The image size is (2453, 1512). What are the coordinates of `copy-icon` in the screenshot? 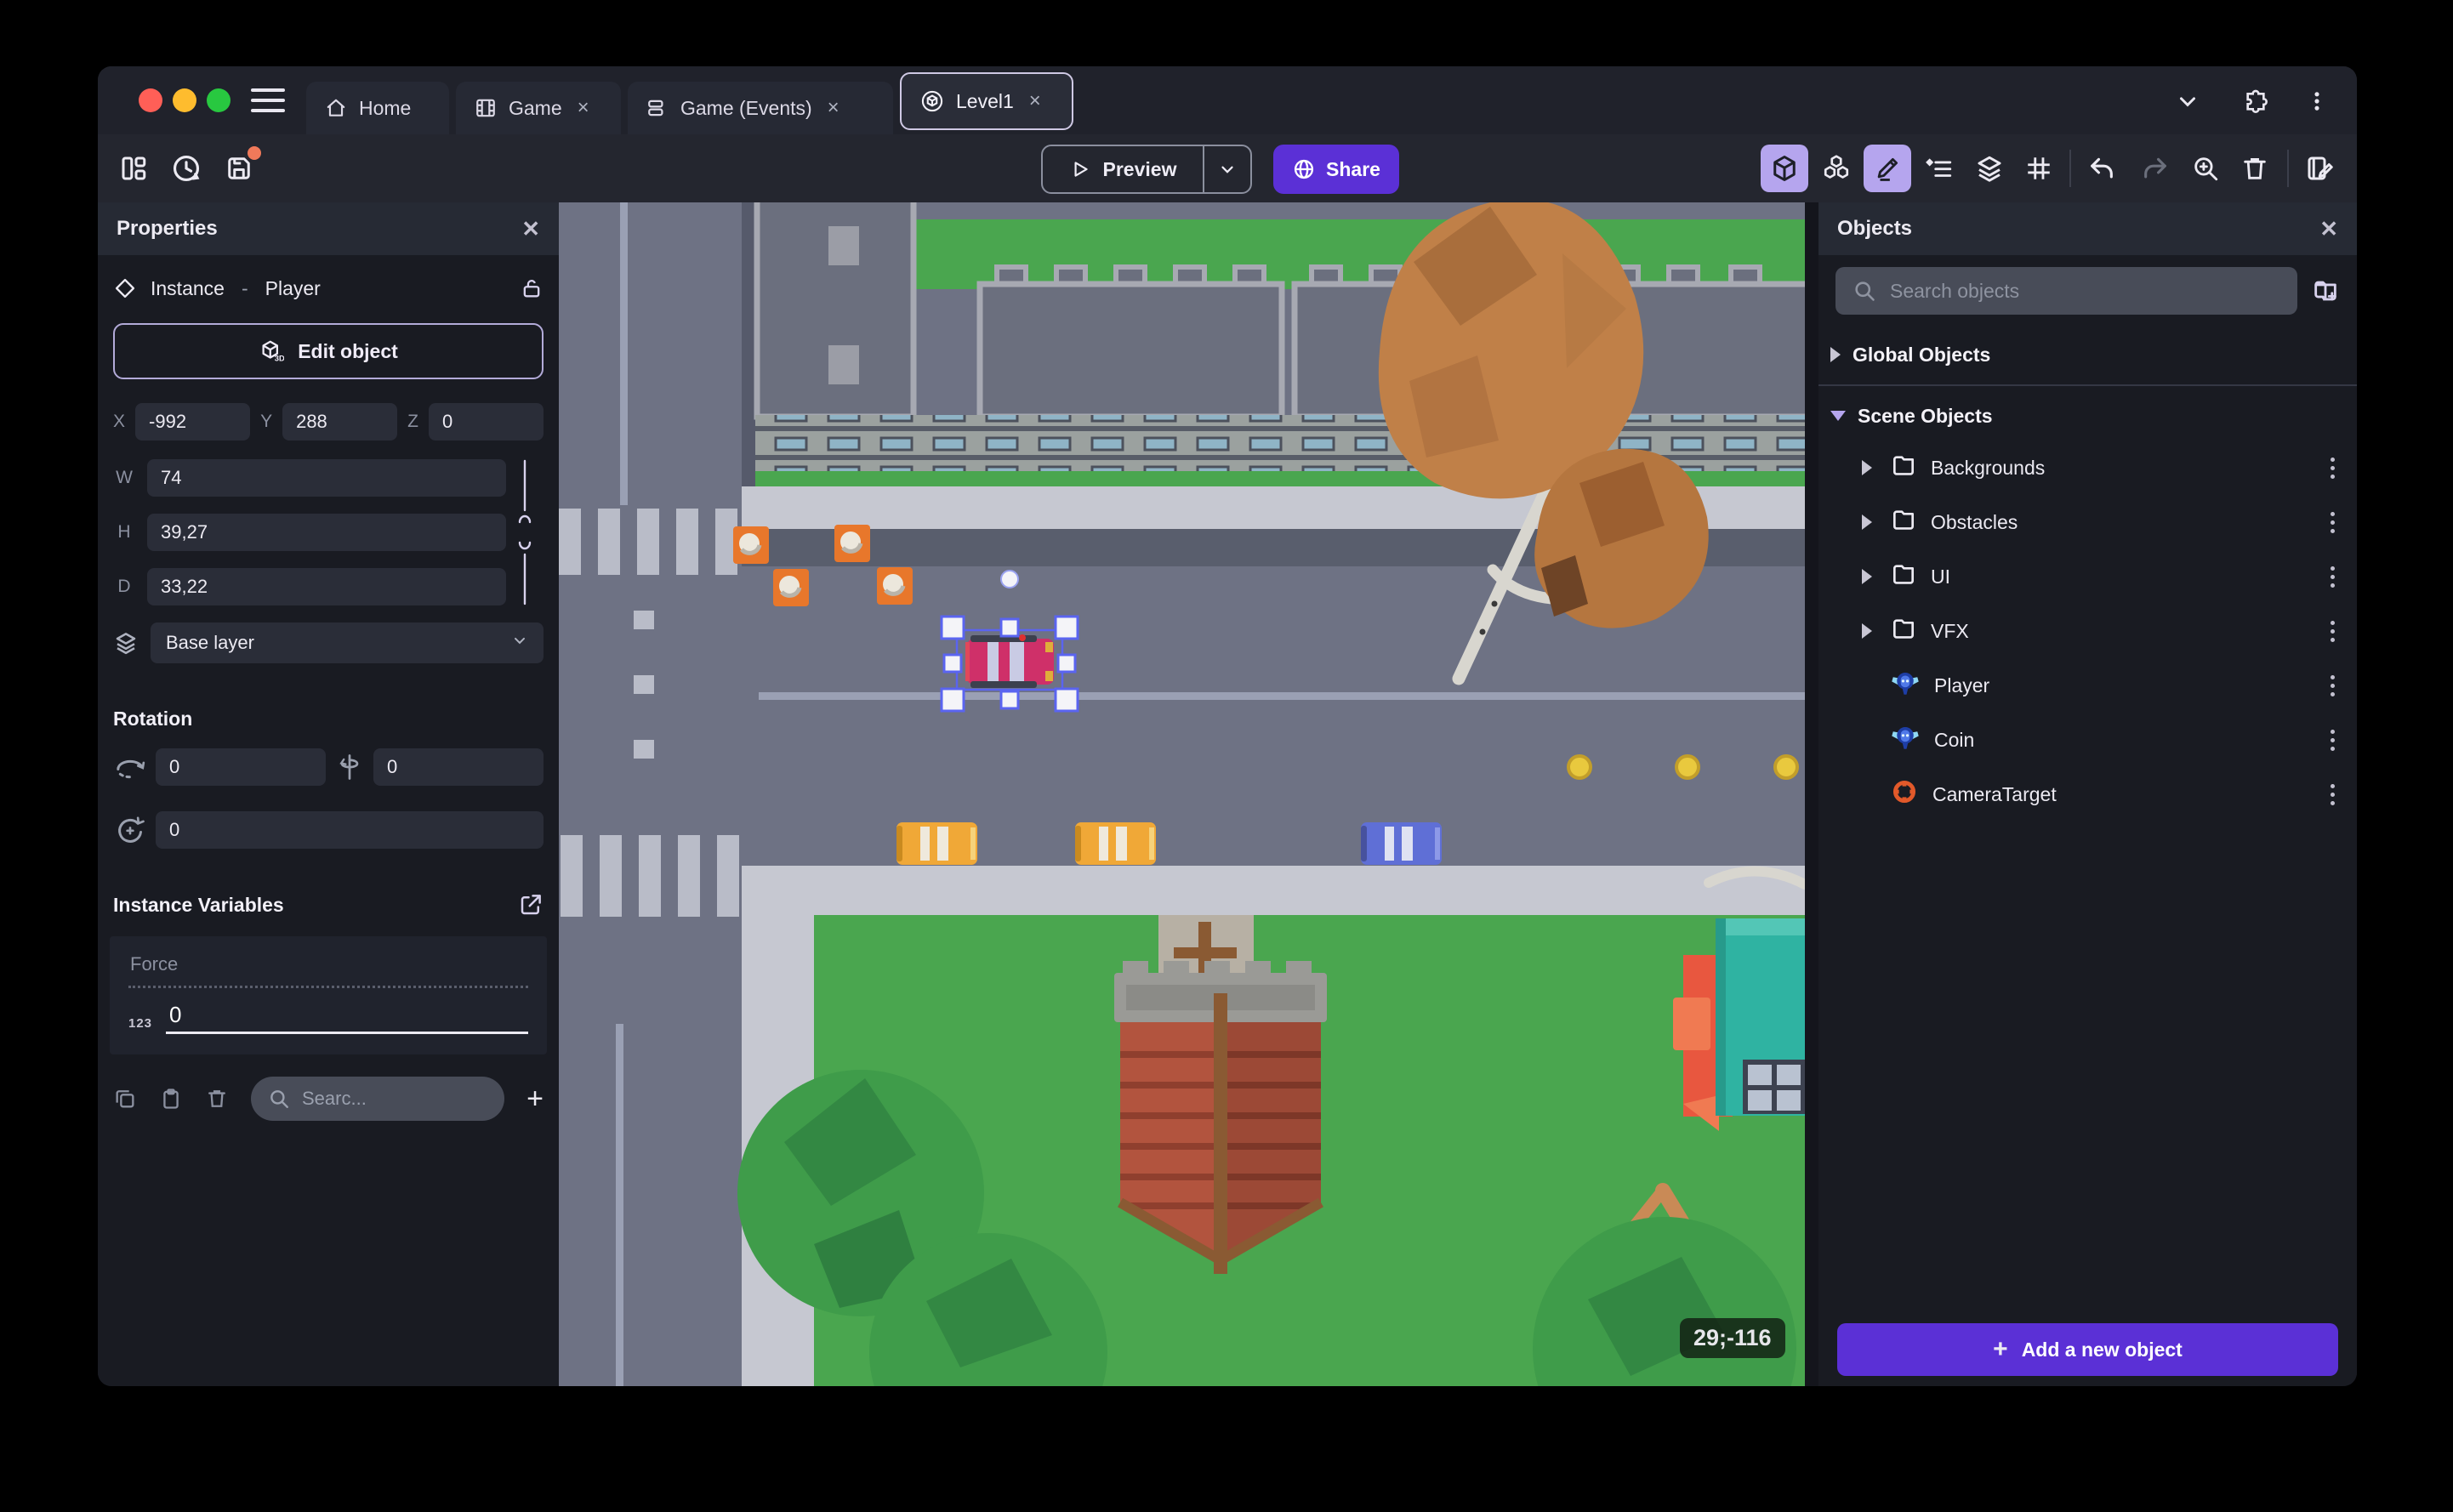 It's located at (125, 1099).